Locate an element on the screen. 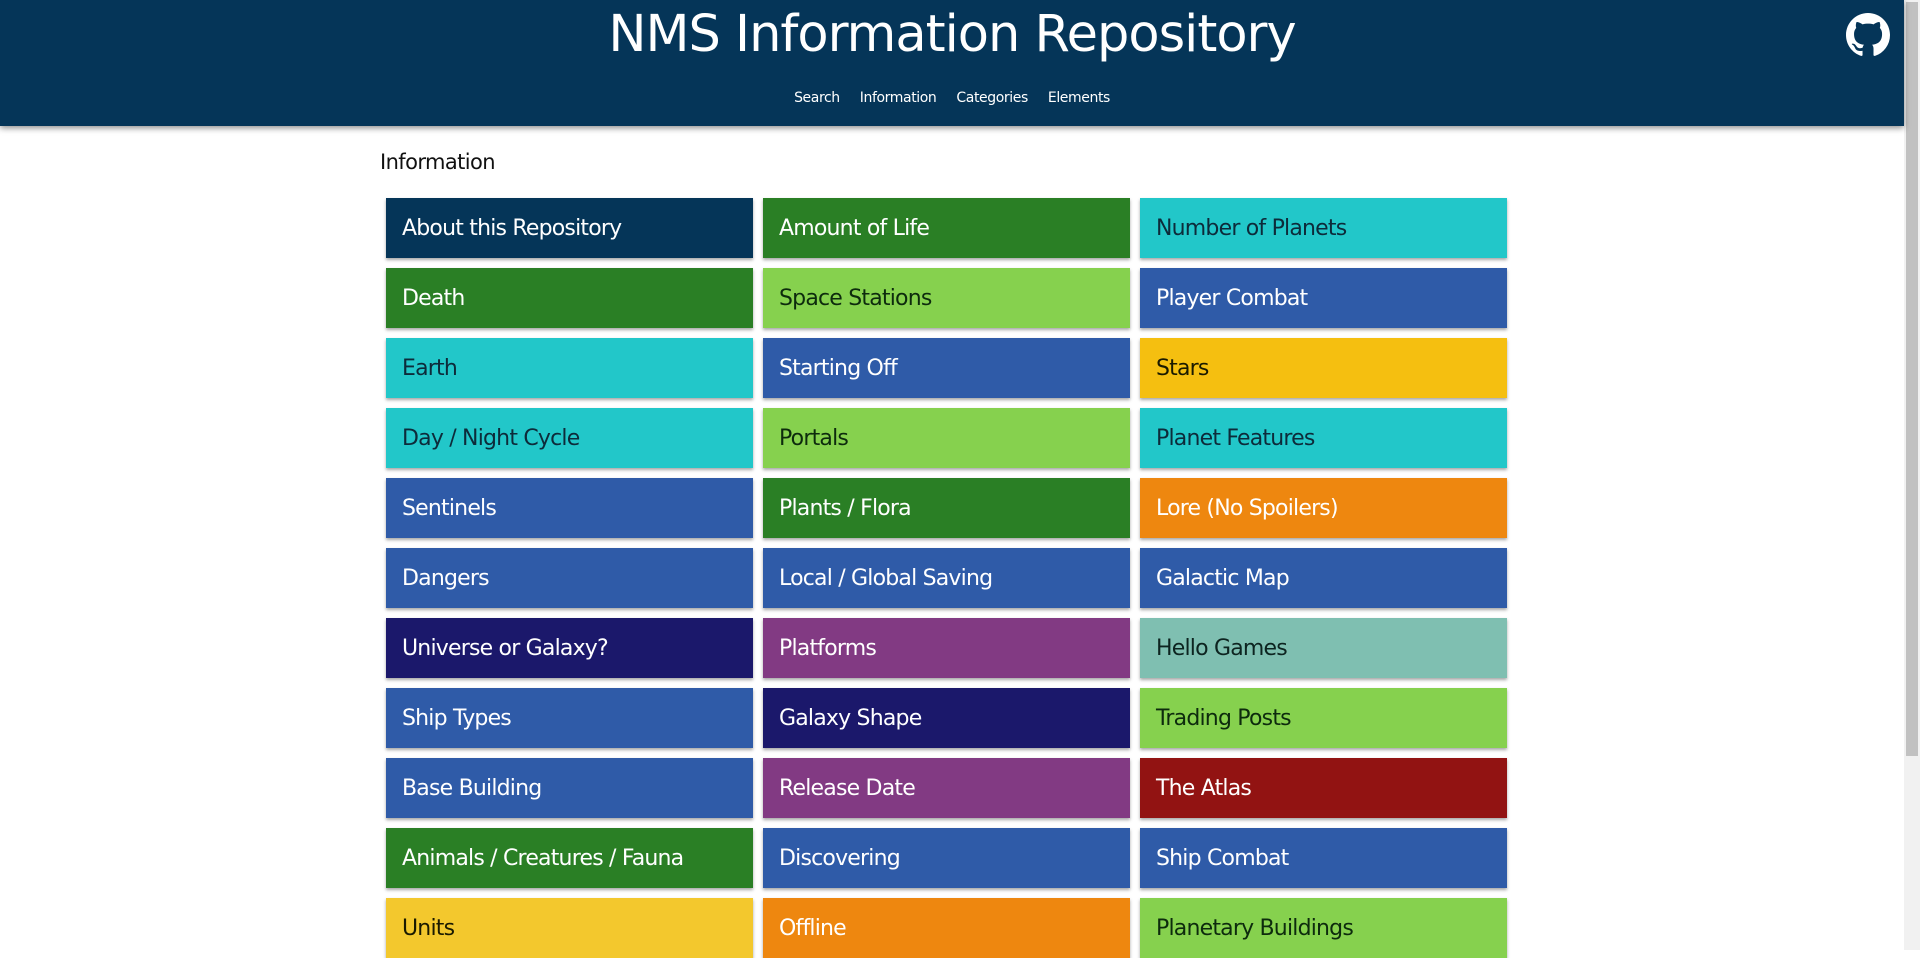  info-tile: Platforms is located at coordinates (946, 648).